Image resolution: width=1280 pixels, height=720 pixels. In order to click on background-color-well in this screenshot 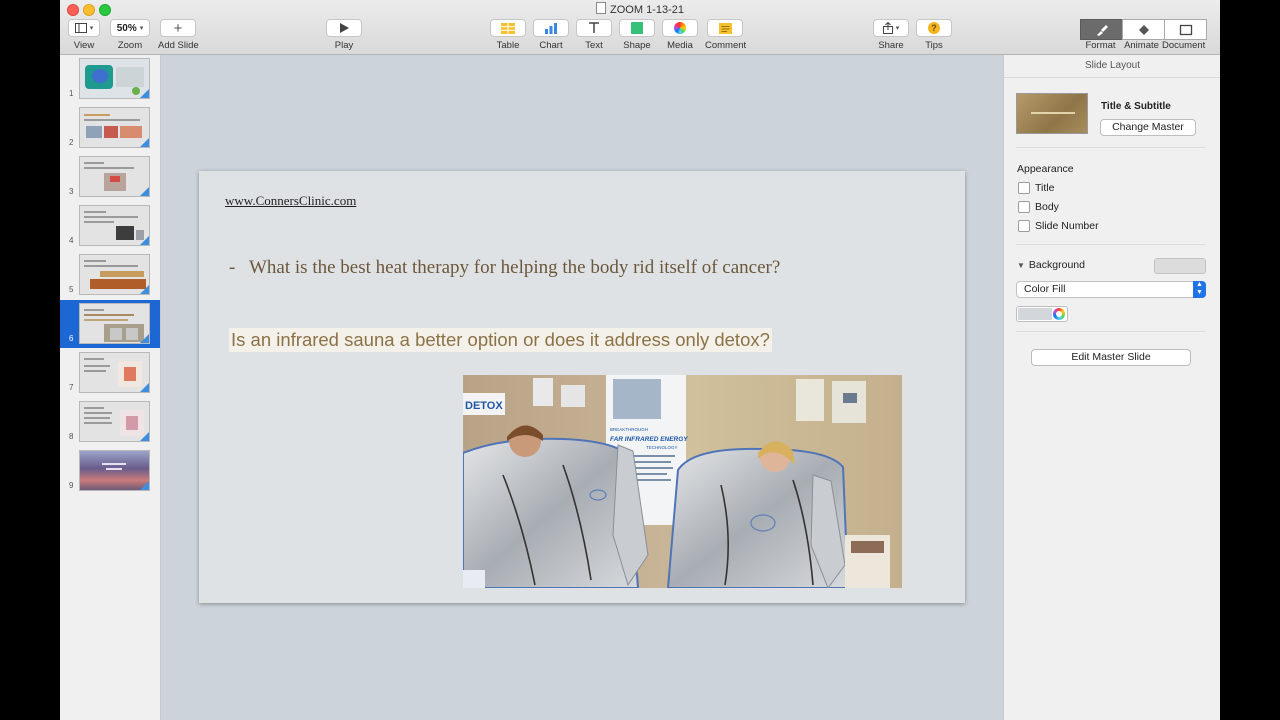, I will do `click(1042, 314)`.